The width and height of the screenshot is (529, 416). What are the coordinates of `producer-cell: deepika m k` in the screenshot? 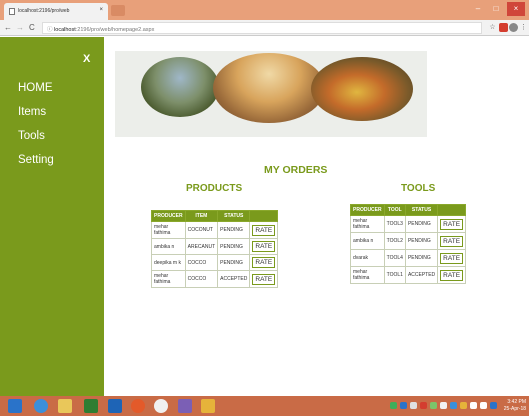 It's located at (168, 262).